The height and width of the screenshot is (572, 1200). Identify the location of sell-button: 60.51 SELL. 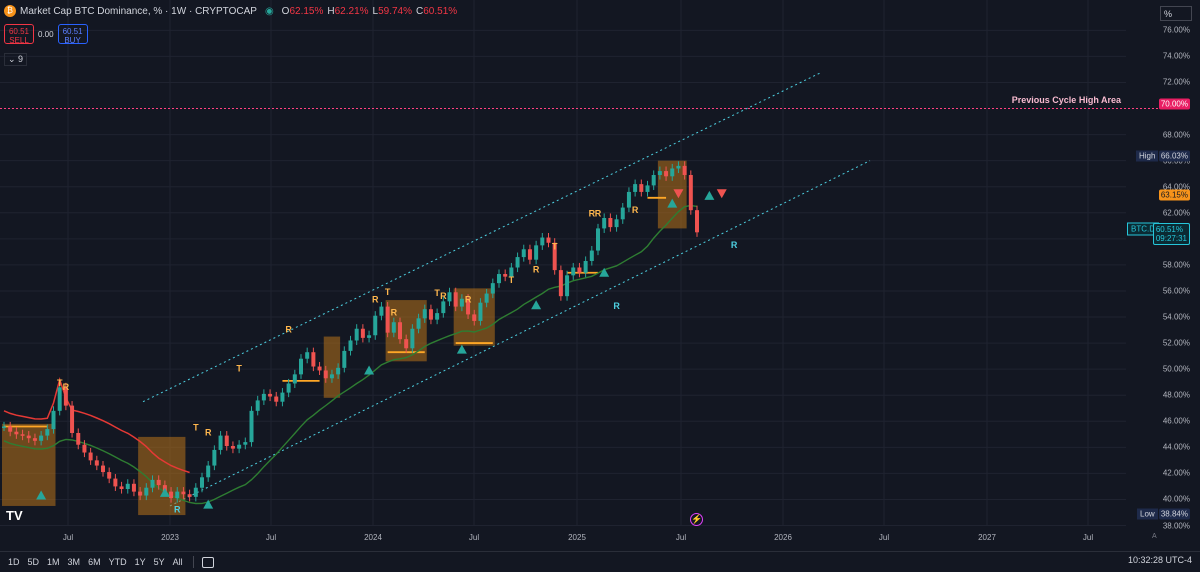
(19, 34).